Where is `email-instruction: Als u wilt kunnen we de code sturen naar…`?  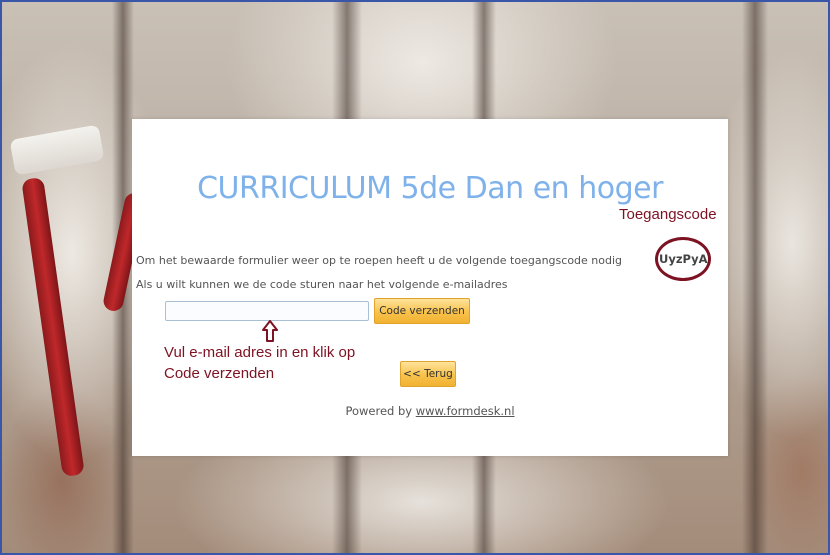 email-instruction: Als u wilt kunnen we de code sturen naar… is located at coordinates (322, 284).